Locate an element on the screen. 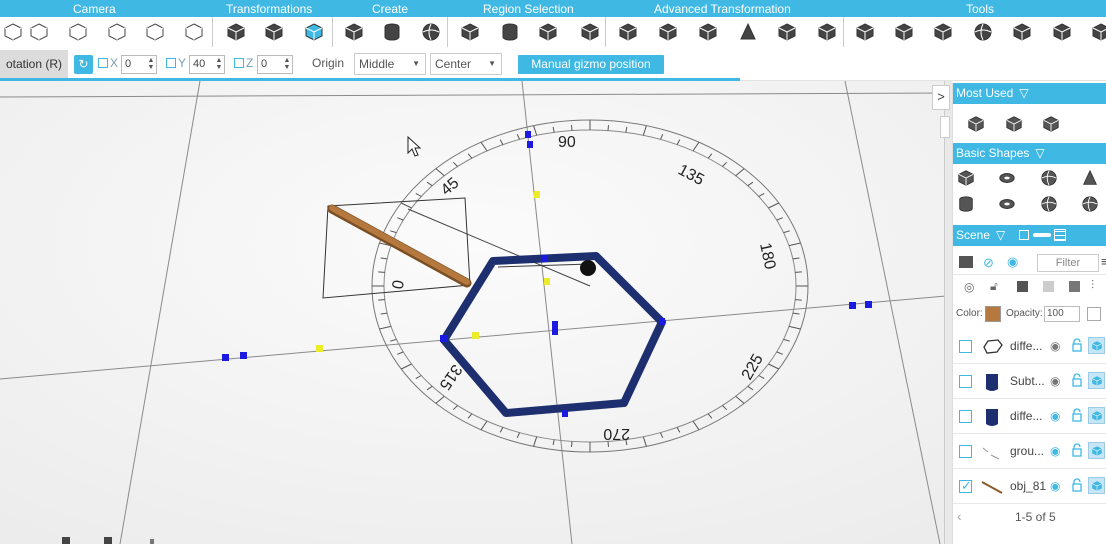  measure-icon is located at coordinates (865, 32).